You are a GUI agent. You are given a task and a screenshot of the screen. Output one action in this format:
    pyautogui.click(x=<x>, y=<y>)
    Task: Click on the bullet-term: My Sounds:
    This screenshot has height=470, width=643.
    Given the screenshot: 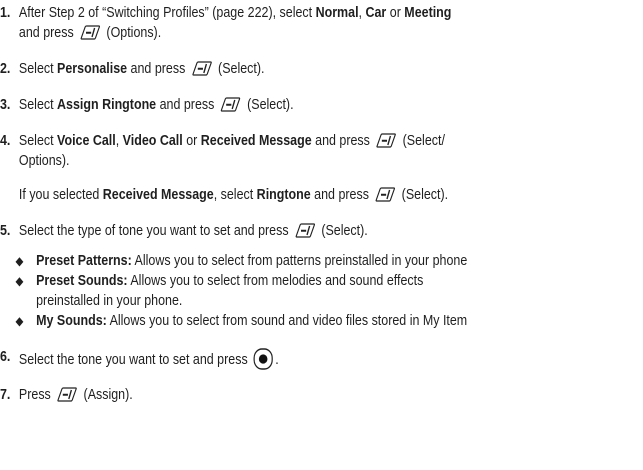 What is the action you would take?
    pyautogui.click(x=71, y=321)
    